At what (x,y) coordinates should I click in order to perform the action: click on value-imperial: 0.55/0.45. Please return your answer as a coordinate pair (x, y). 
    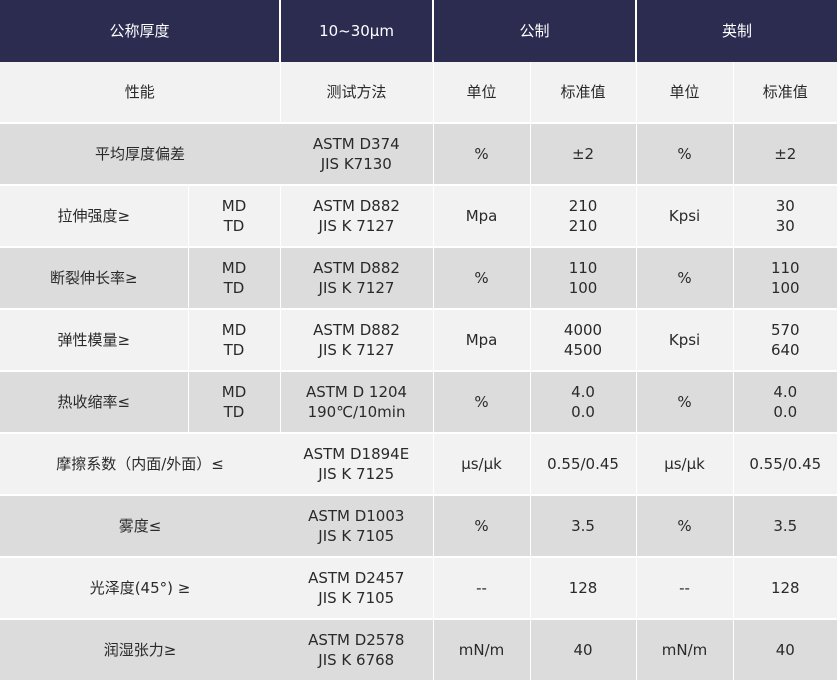
    Looking at the image, I should click on (785, 464).